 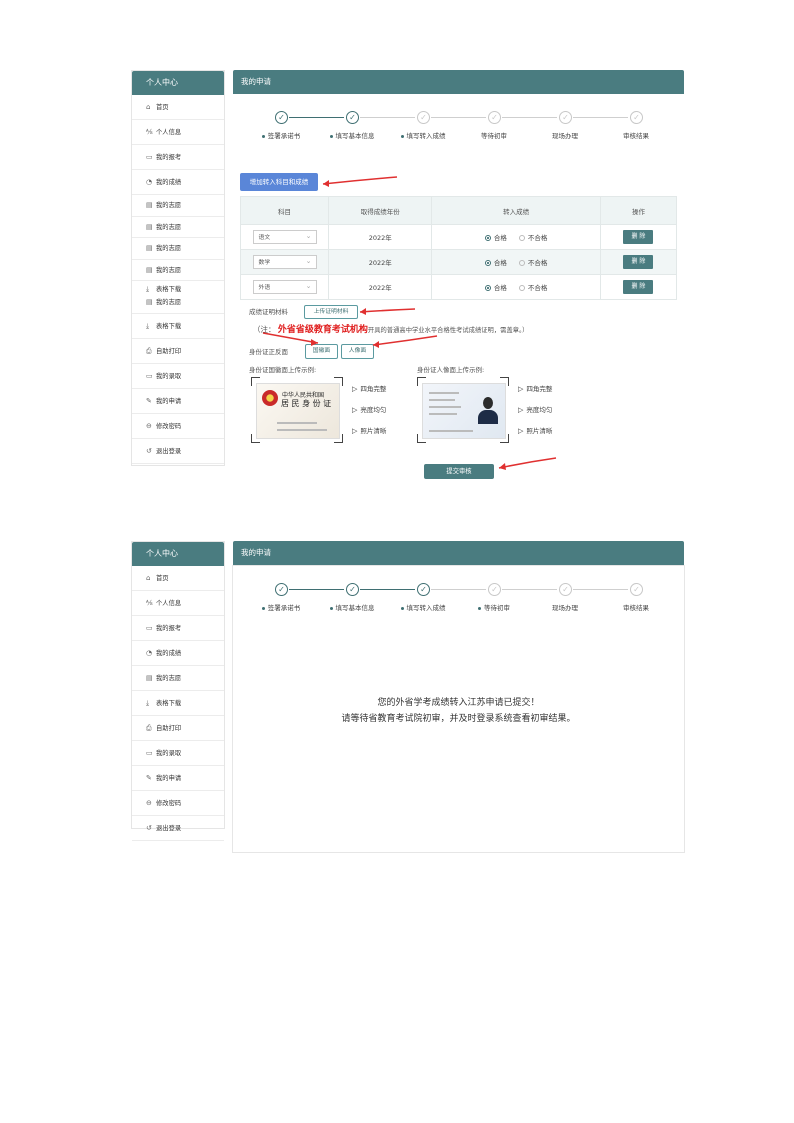 I want to click on page-title-bar: 我的申请, so click(x=458, y=553).